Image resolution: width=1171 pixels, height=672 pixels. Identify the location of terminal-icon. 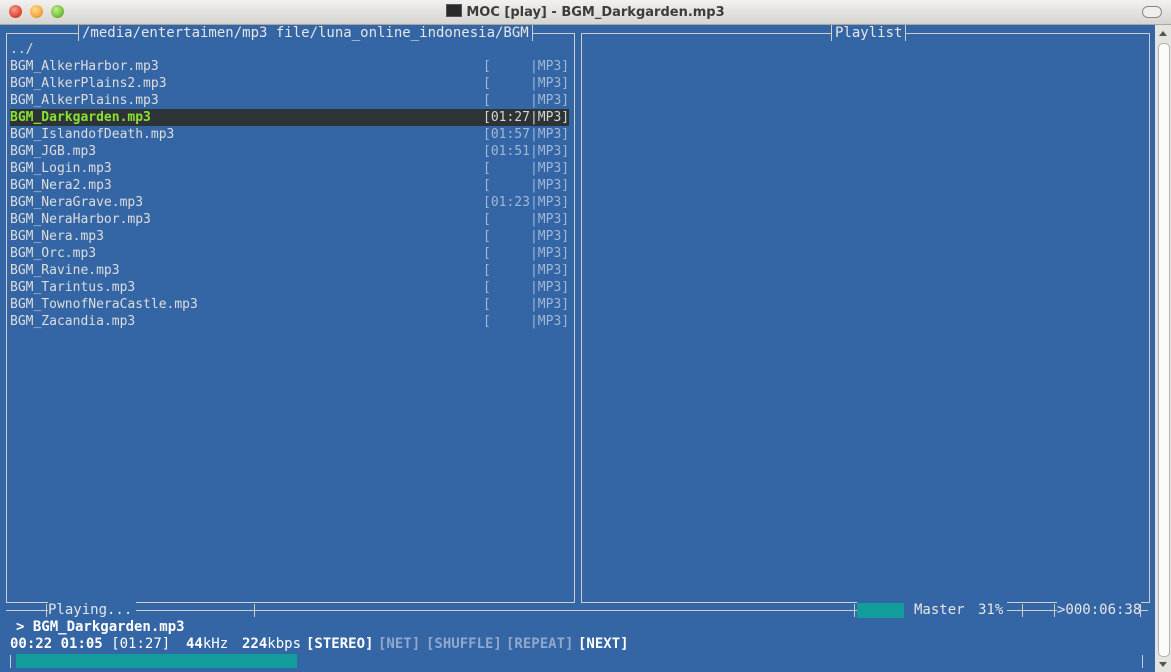
(454, 10).